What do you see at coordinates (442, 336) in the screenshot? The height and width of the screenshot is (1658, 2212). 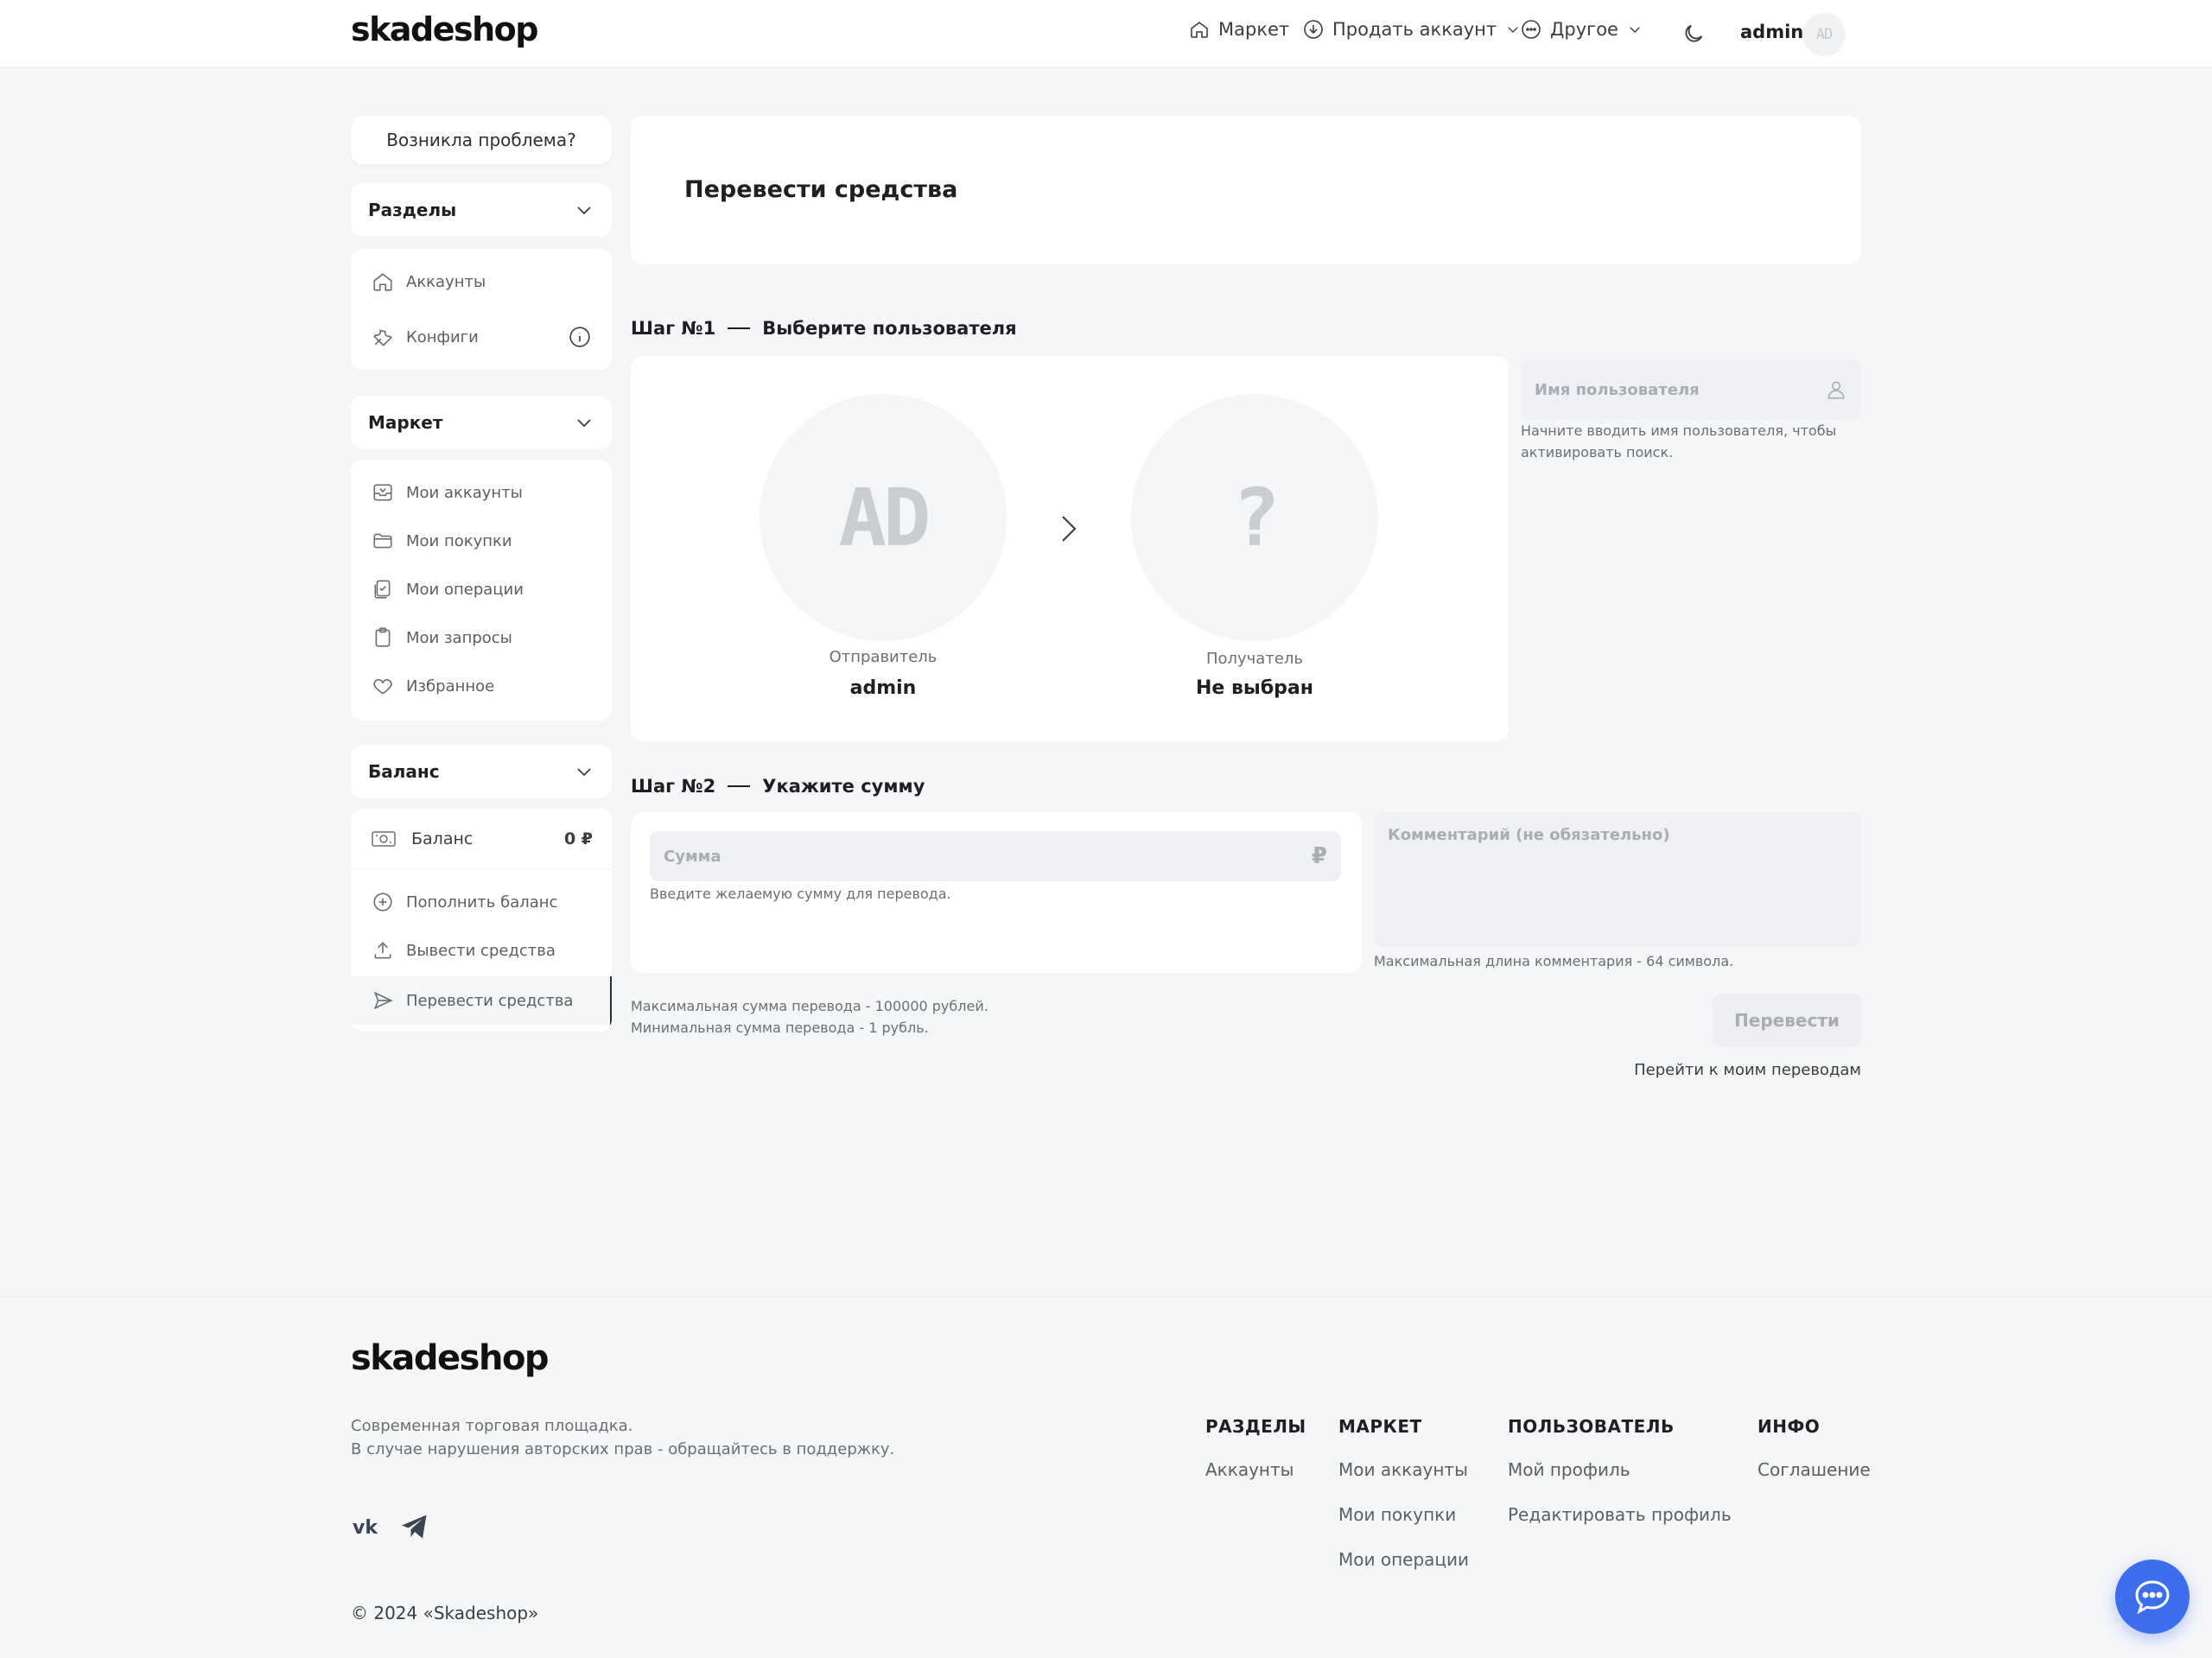 I see `sidebar-item-label: Конфиги` at bounding box center [442, 336].